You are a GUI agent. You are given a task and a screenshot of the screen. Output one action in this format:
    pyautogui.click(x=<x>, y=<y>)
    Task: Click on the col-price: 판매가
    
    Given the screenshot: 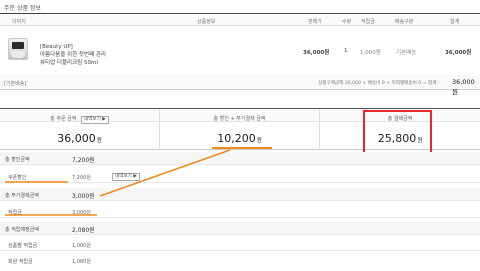 What is the action you would take?
    pyautogui.click(x=315, y=22)
    